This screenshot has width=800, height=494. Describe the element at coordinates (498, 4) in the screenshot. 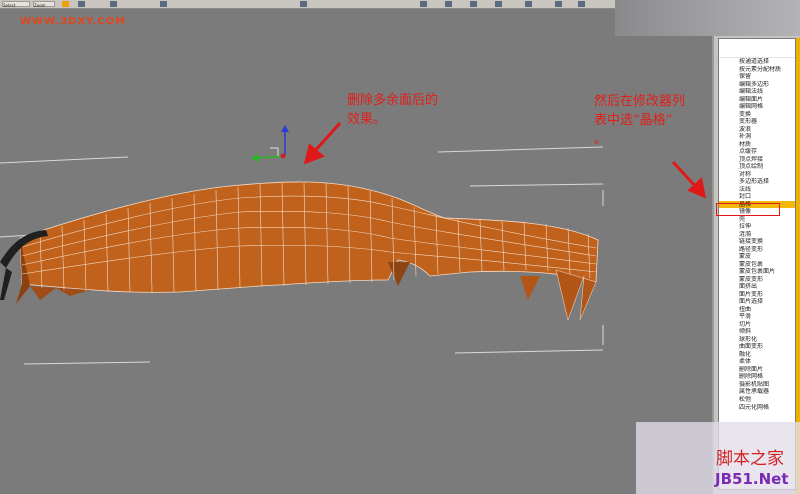

I see `curve-editor-icon` at that location.